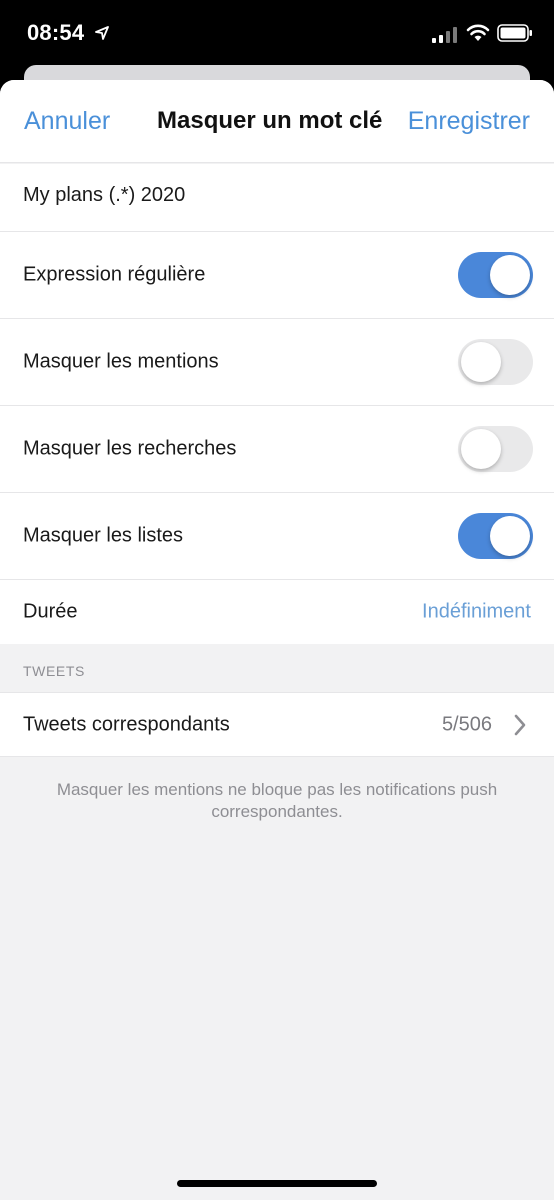  Describe the element at coordinates (103, 535) in the screenshot. I see `option-label: Masquer les listes` at that location.